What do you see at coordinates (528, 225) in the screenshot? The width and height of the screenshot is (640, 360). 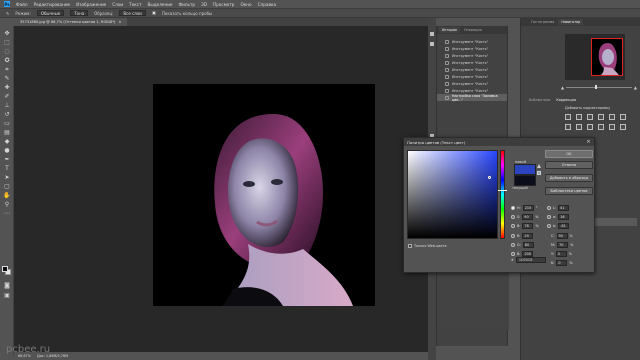 I see `brightness-field: 78` at bounding box center [528, 225].